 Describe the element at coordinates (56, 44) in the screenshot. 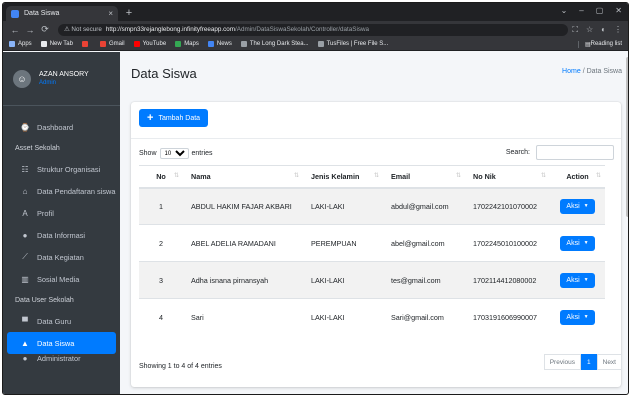

I see `bookmark-item: New Tab` at that location.